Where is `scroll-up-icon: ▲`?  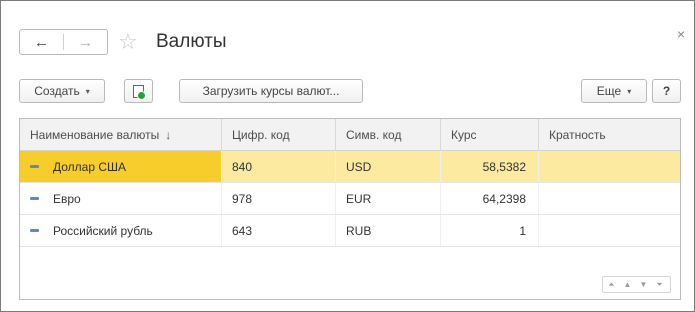 scroll-up-icon: ▲ is located at coordinates (627, 284).